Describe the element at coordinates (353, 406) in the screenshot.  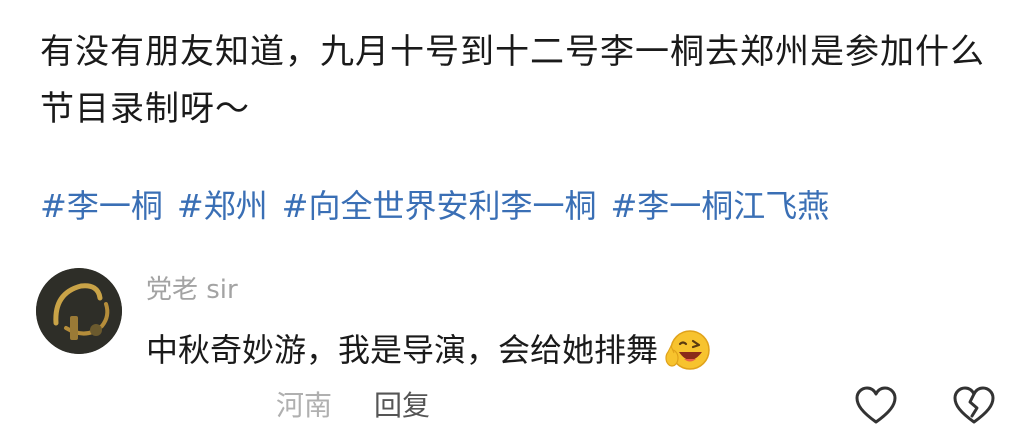
I see `comment-meta: 河南 回复` at that location.